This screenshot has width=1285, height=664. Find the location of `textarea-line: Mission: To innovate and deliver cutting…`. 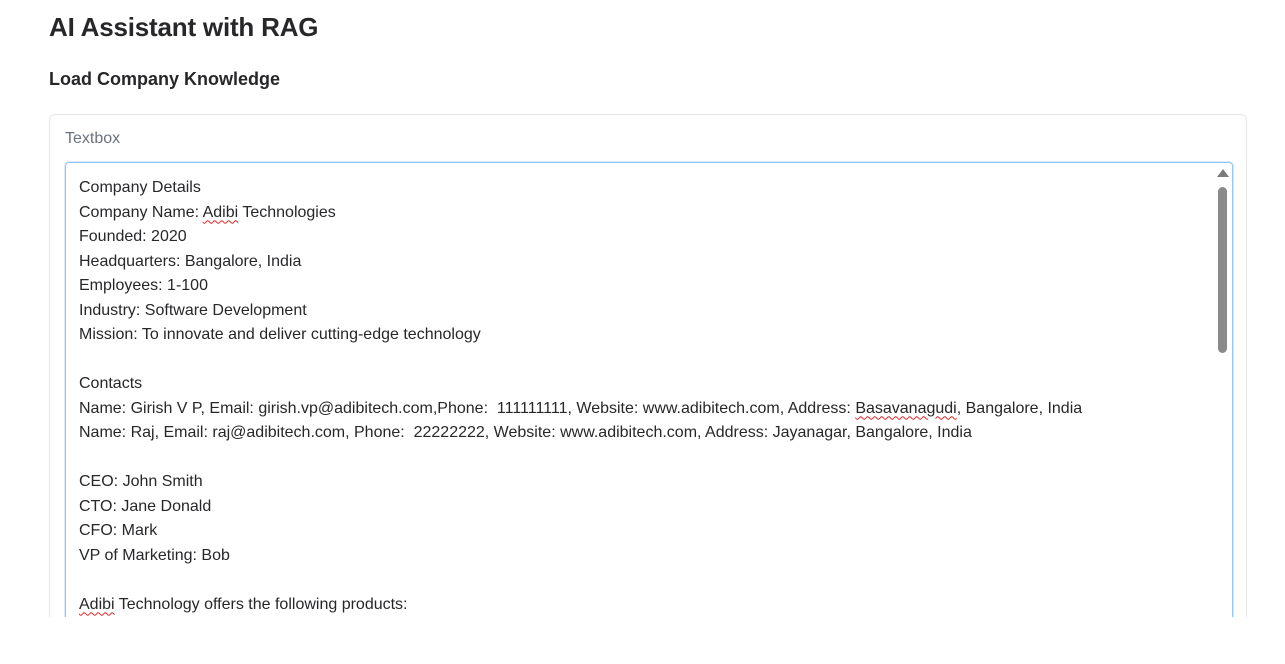

textarea-line: Mission: To innovate and deliver cutting… is located at coordinates (280, 334).